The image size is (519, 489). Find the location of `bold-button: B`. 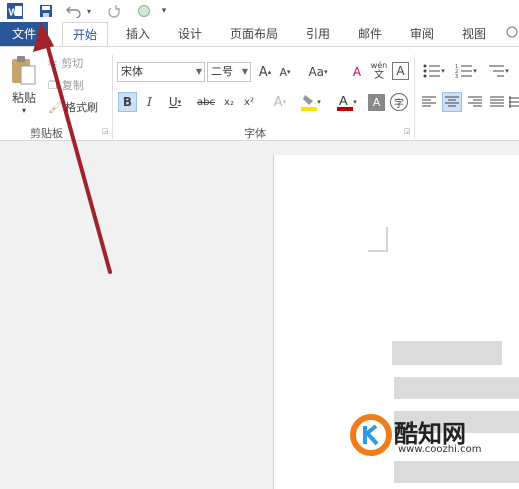

bold-button: B is located at coordinates (127, 102).